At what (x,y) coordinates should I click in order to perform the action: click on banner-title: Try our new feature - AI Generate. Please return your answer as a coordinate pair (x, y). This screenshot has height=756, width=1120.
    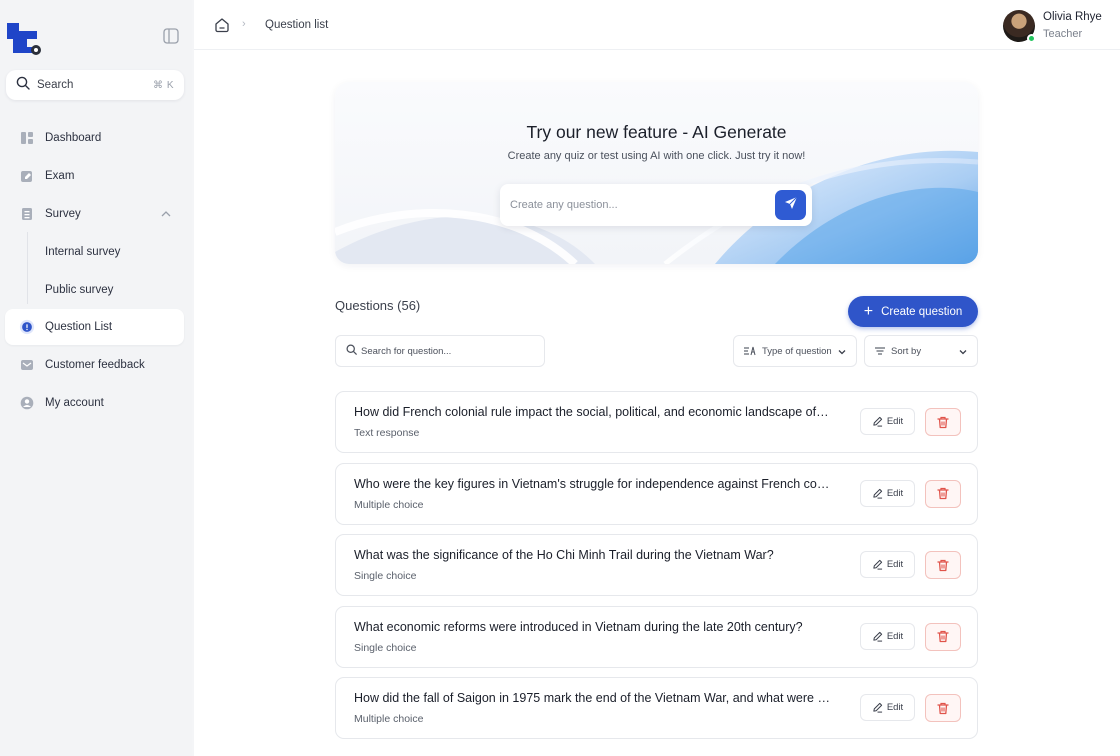
    Looking at the image, I should click on (656, 132).